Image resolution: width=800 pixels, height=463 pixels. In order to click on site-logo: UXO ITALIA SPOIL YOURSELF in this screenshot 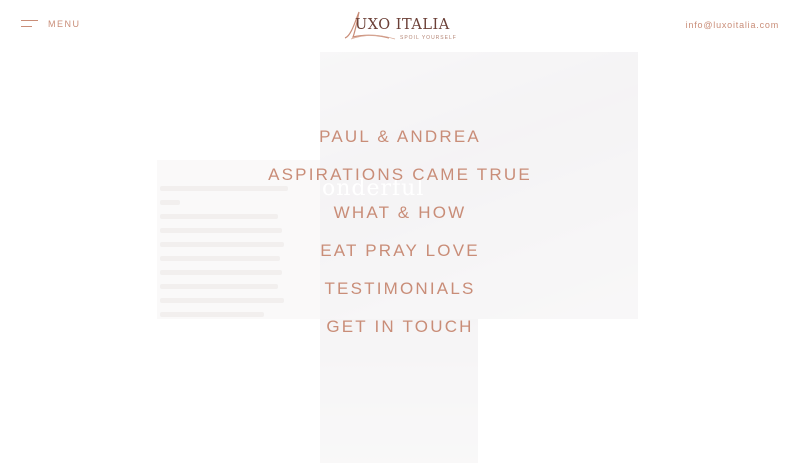, I will do `click(400, 26)`.